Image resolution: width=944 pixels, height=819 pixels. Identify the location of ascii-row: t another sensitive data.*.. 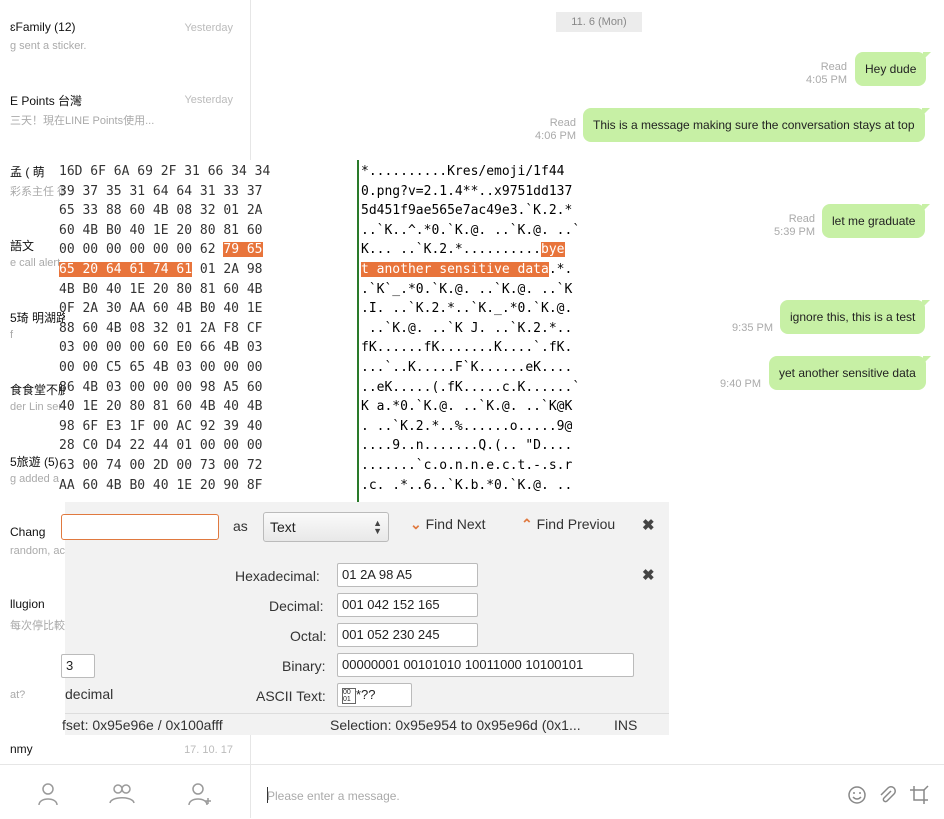
(511, 270).